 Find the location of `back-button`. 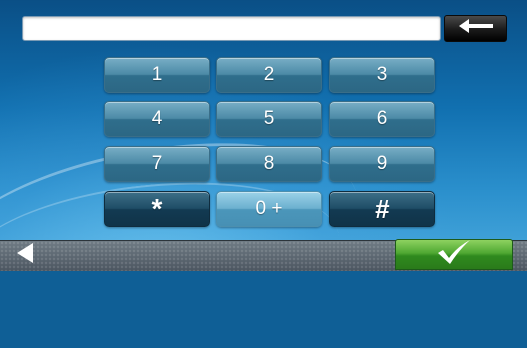

back-button is located at coordinates (25, 255).